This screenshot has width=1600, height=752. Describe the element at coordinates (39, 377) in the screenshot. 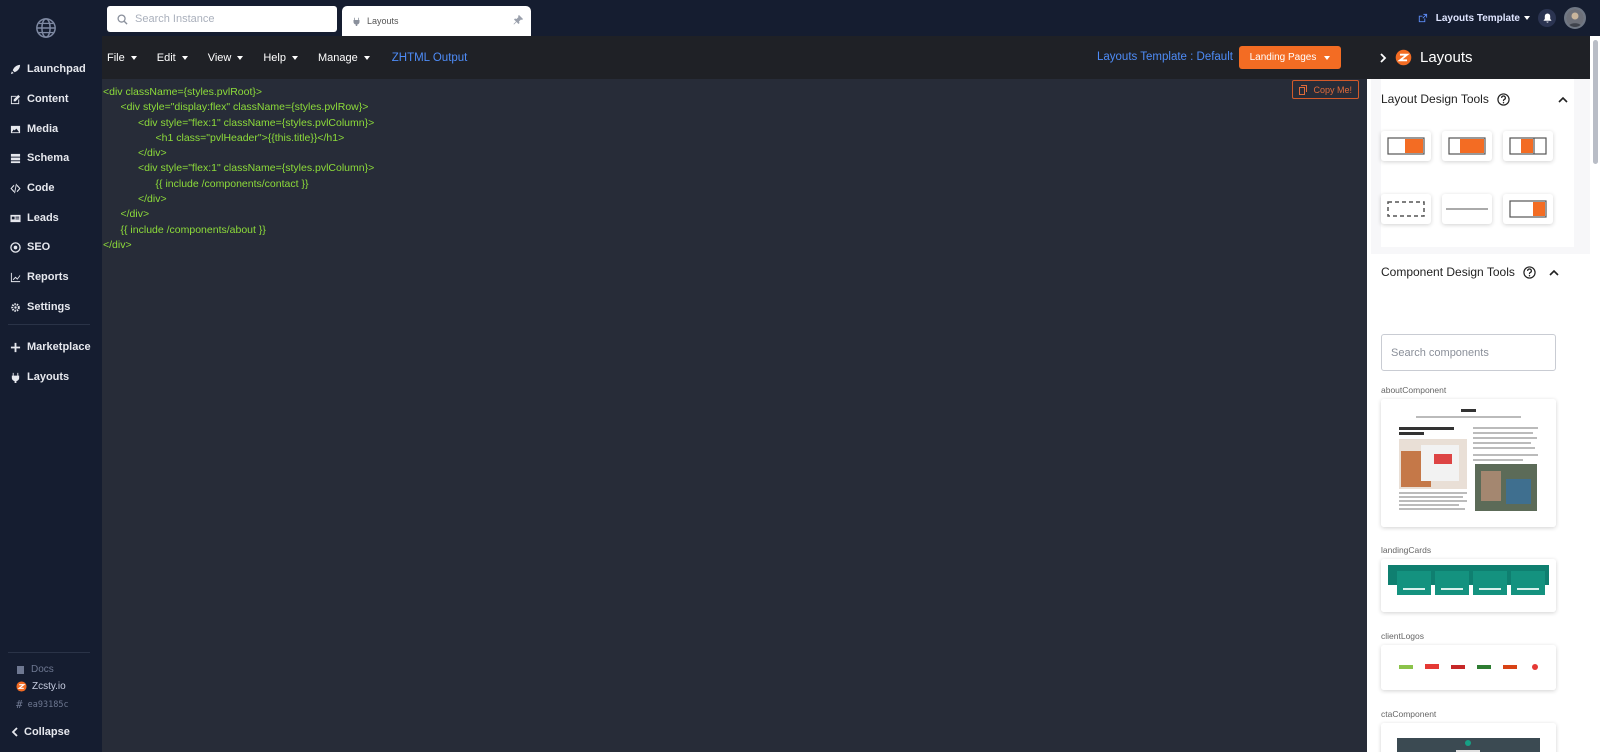

I see `sidebar-item-layouts: Layouts` at that location.